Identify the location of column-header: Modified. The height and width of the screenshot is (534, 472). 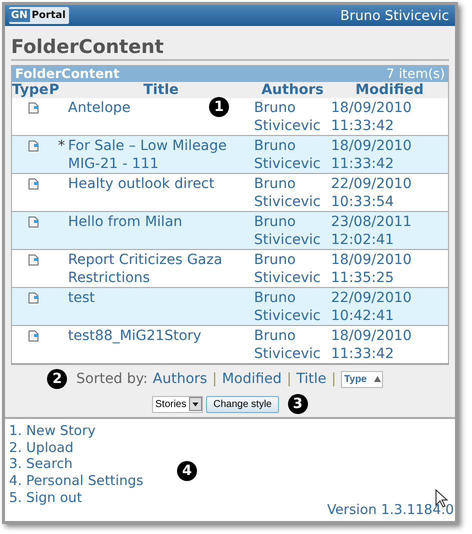
(389, 90).